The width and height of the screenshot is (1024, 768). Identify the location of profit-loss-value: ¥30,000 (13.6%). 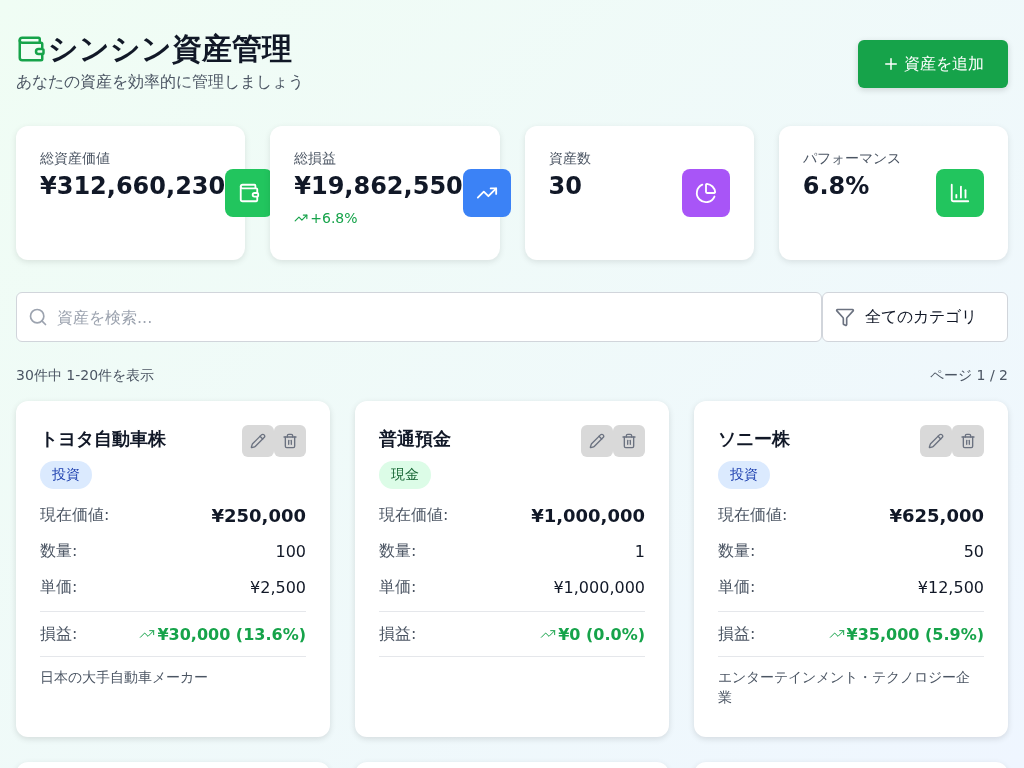
(231, 634).